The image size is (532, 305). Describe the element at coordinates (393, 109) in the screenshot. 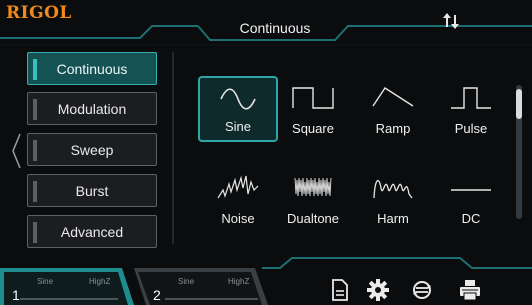

I see `waveform-ramp: Ramp` at that location.